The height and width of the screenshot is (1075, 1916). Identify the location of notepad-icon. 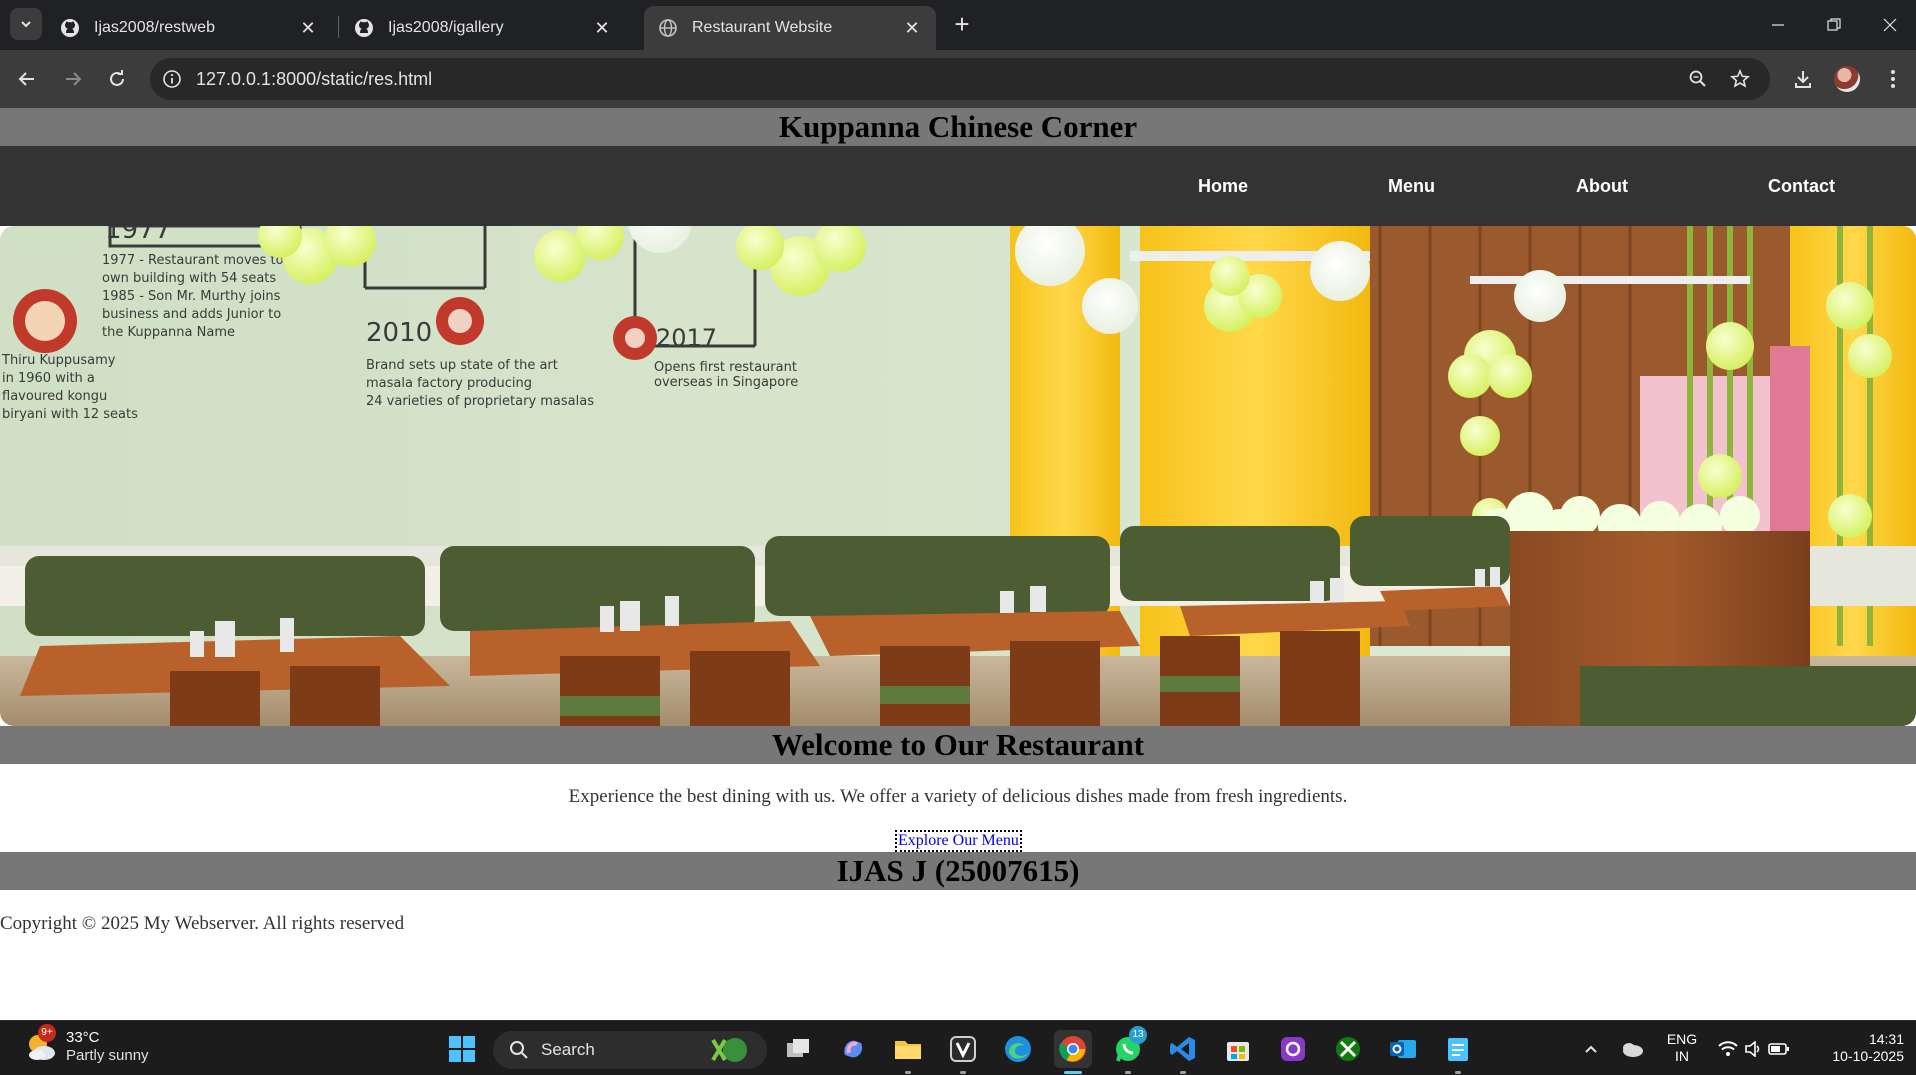
(1458, 1052).